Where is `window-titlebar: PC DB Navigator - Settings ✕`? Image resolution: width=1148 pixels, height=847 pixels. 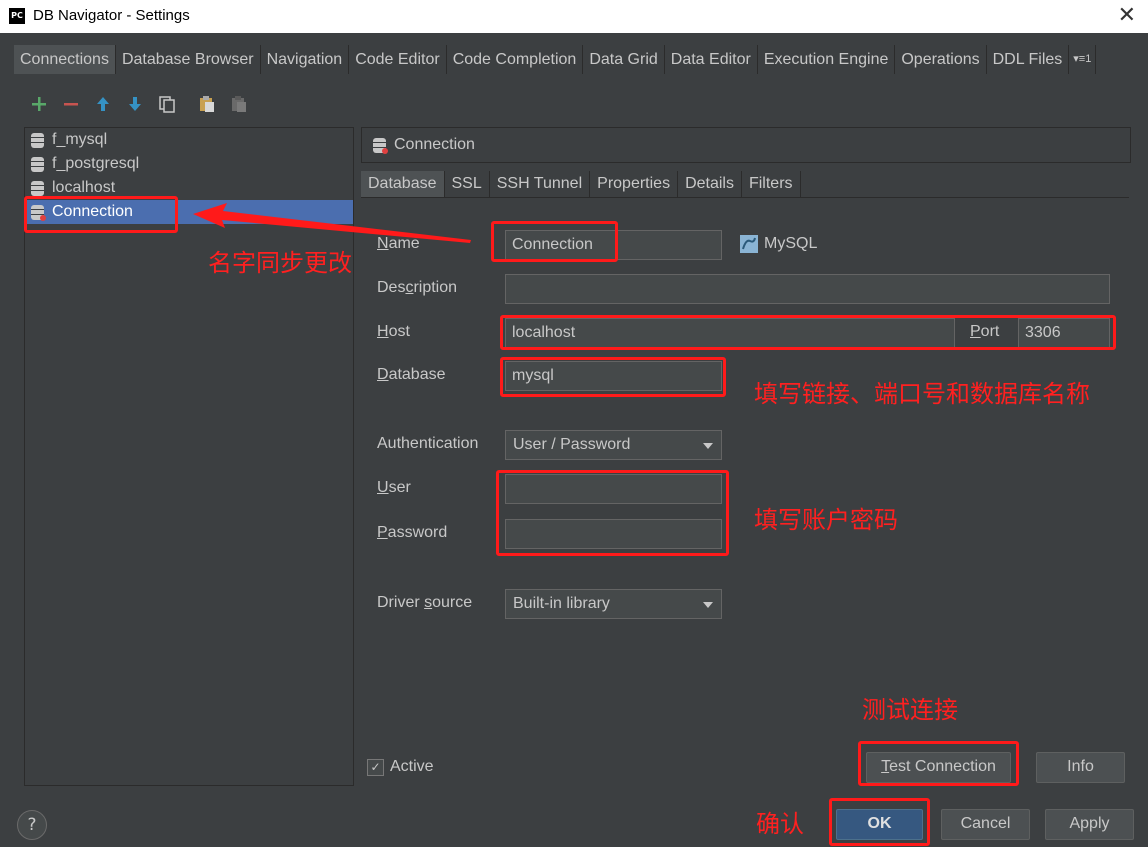 window-titlebar: PC DB Navigator - Settings ✕ is located at coordinates (574, 16).